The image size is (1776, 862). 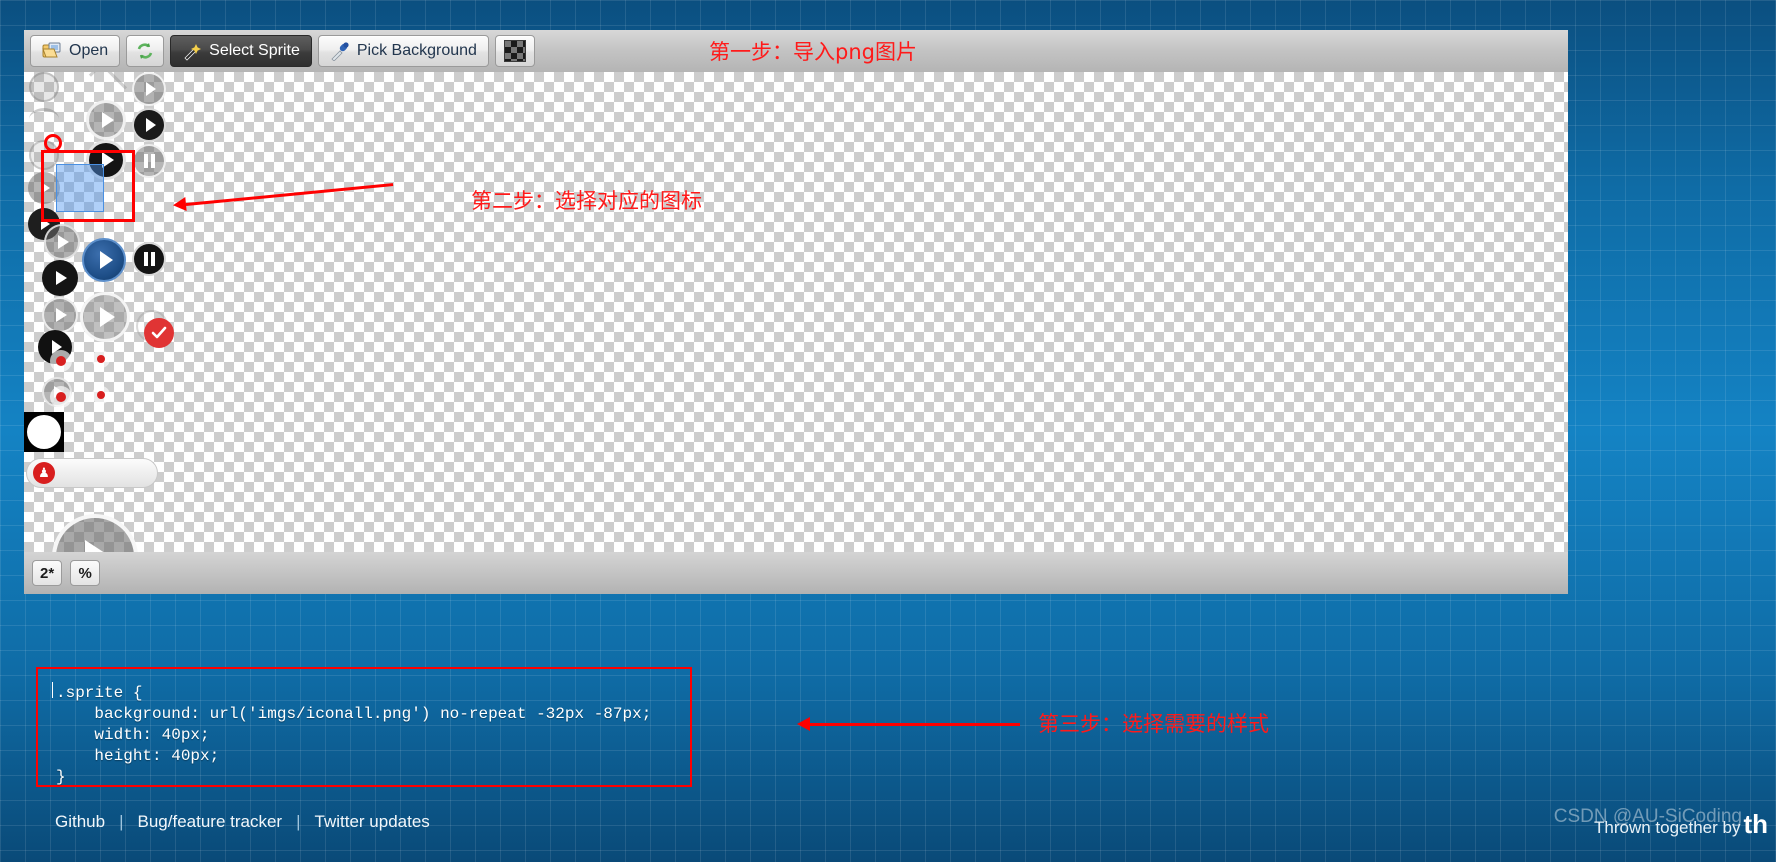 What do you see at coordinates (80, 822) in the screenshot?
I see `footer-link-github: Github` at bounding box center [80, 822].